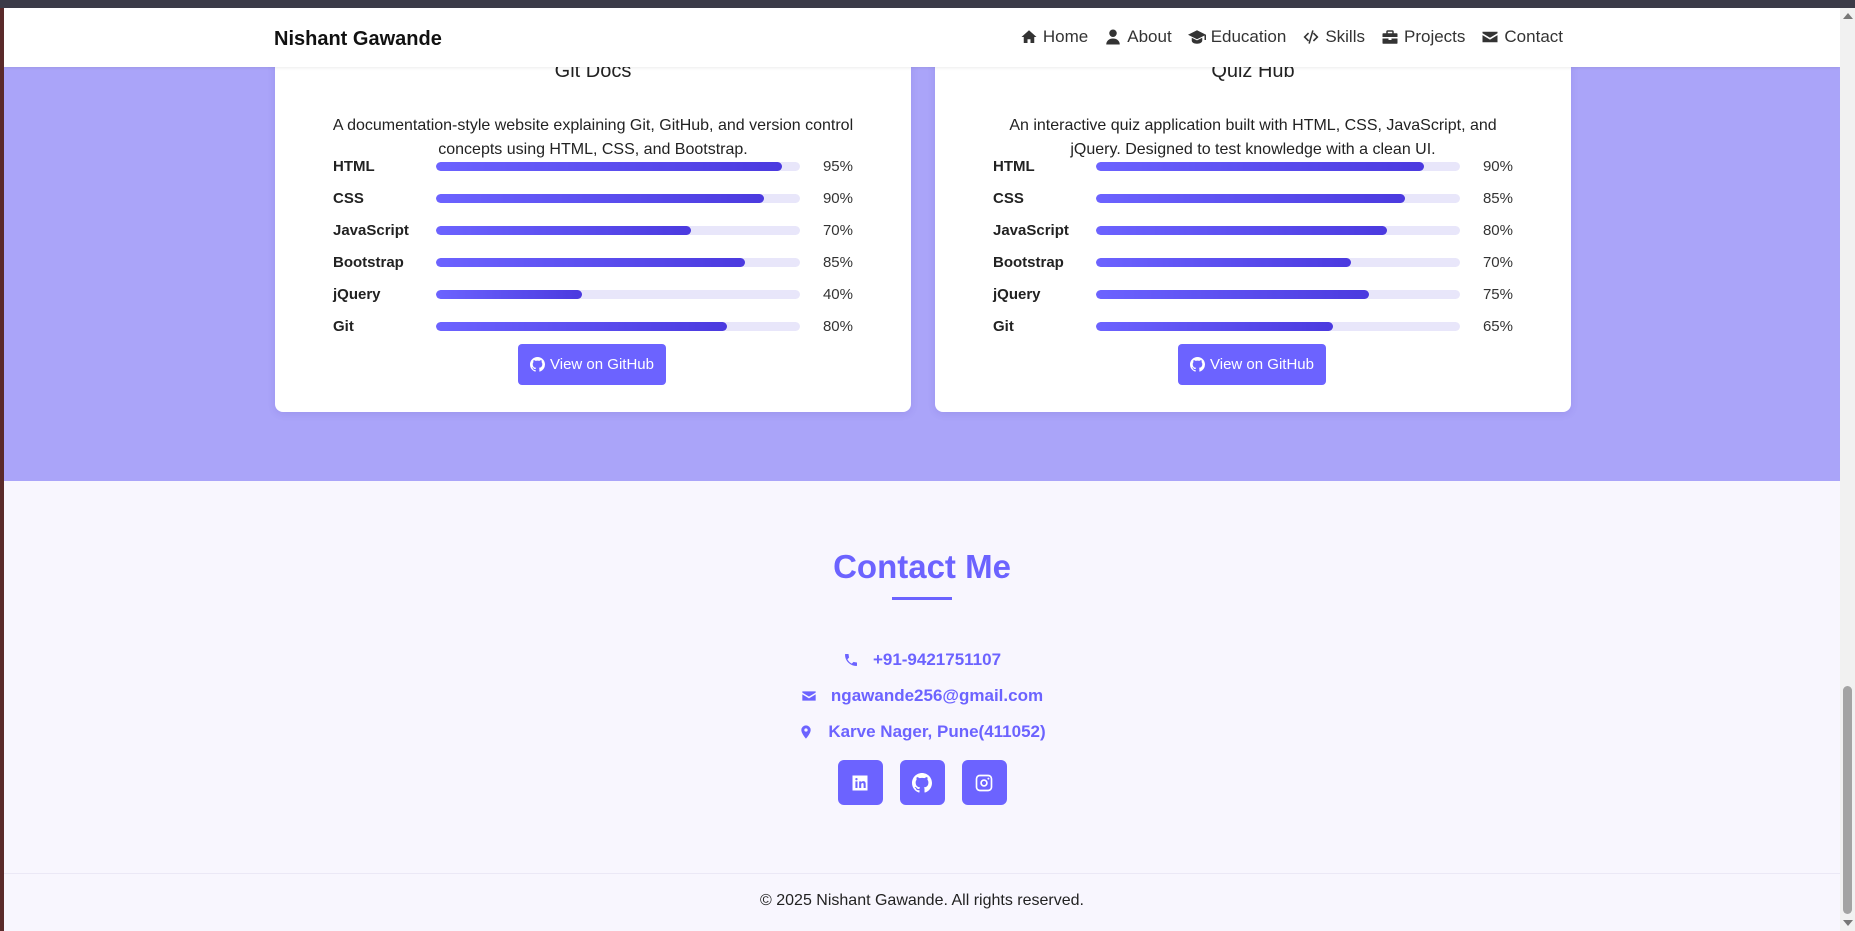  Describe the element at coordinates (937, 659) in the screenshot. I see `phone-number: +91-9421751107` at that location.